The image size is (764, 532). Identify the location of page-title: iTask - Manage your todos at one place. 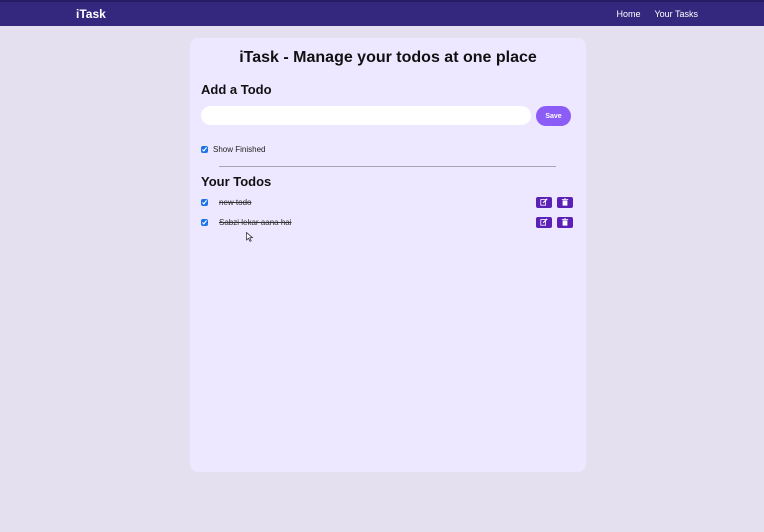
(388, 57).